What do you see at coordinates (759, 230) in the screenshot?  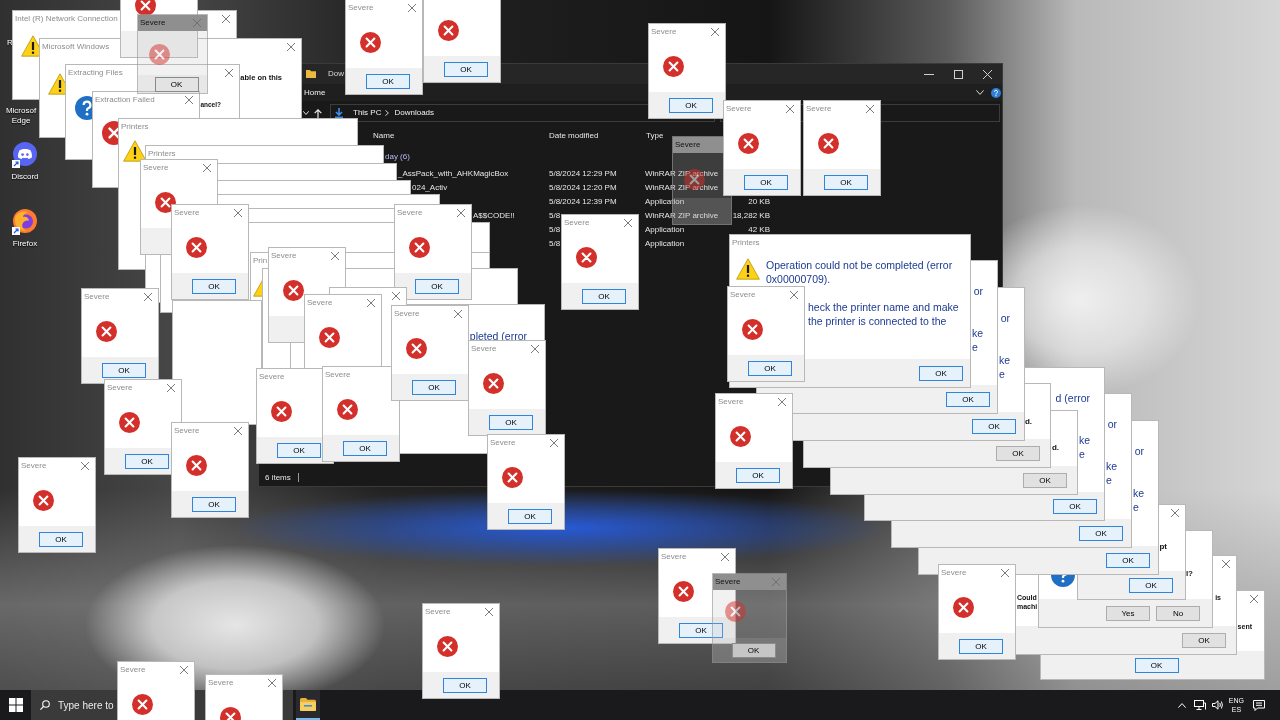 I see `file-size: 42 KB` at bounding box center [759, 230].